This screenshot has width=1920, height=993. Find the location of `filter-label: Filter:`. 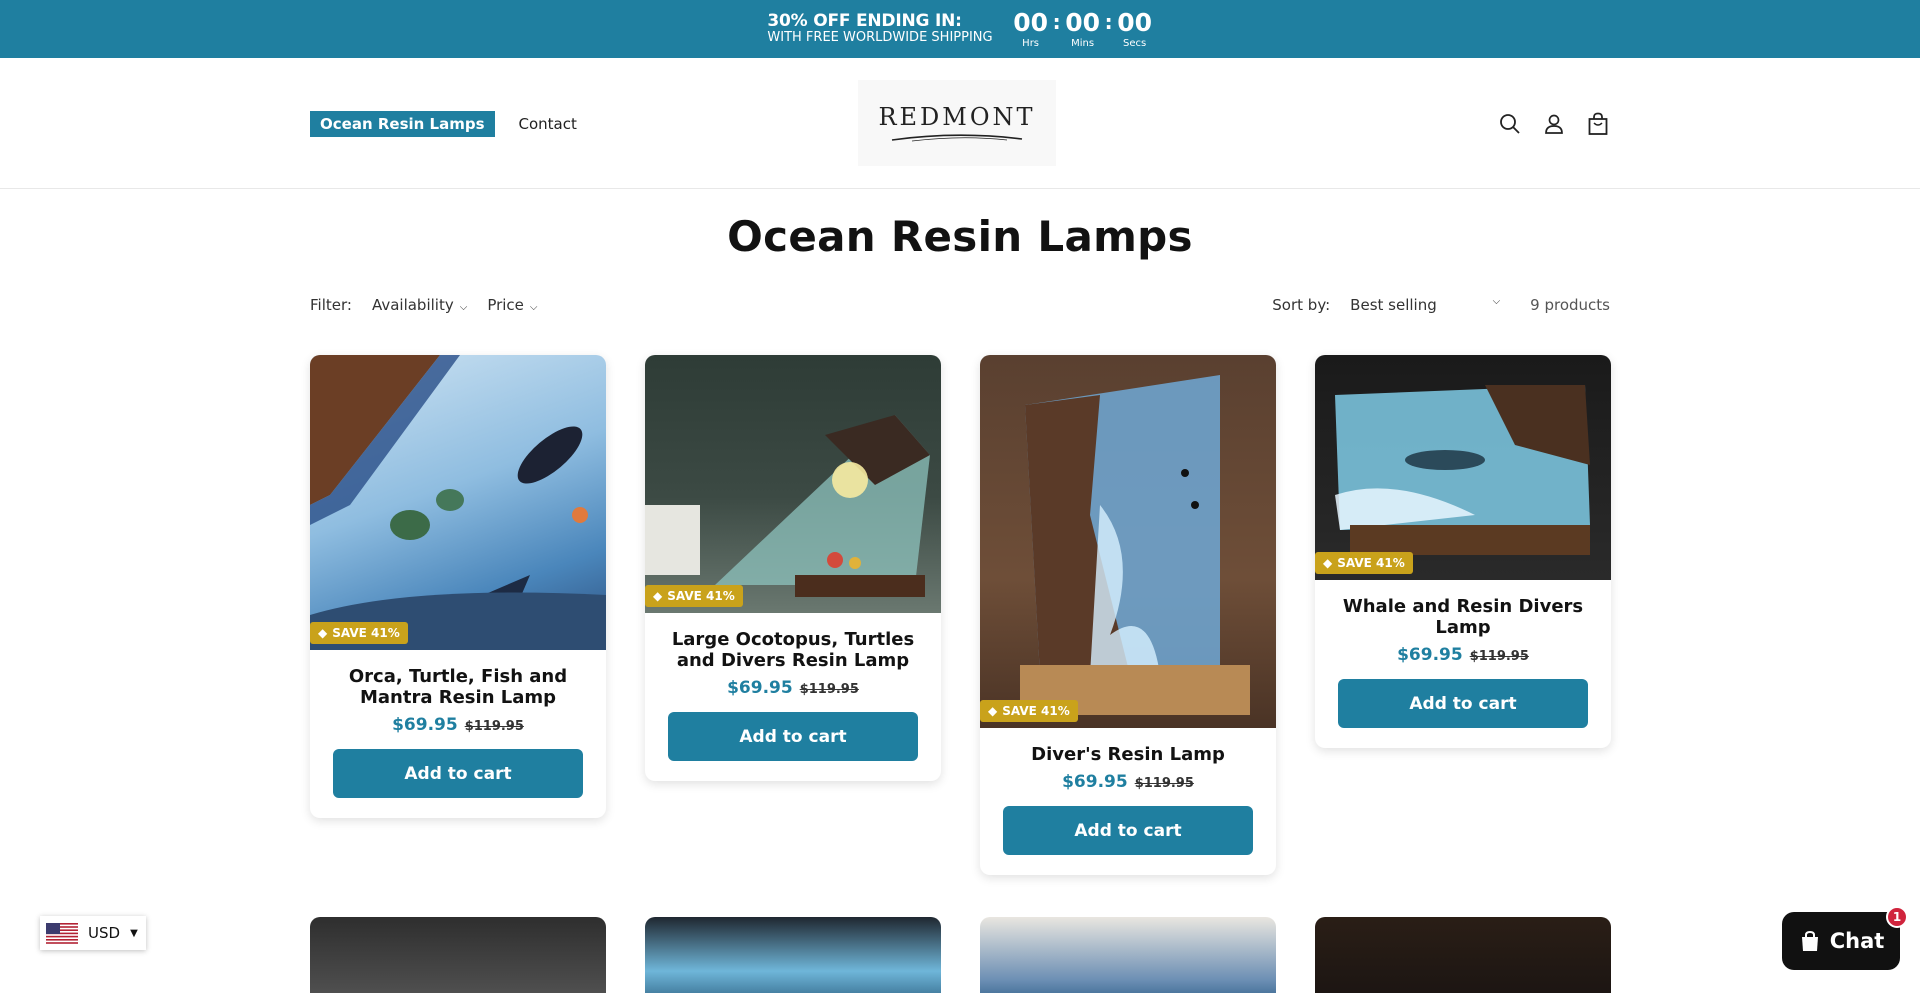

filter-label: Filter: is located at coordinates (331, 305).